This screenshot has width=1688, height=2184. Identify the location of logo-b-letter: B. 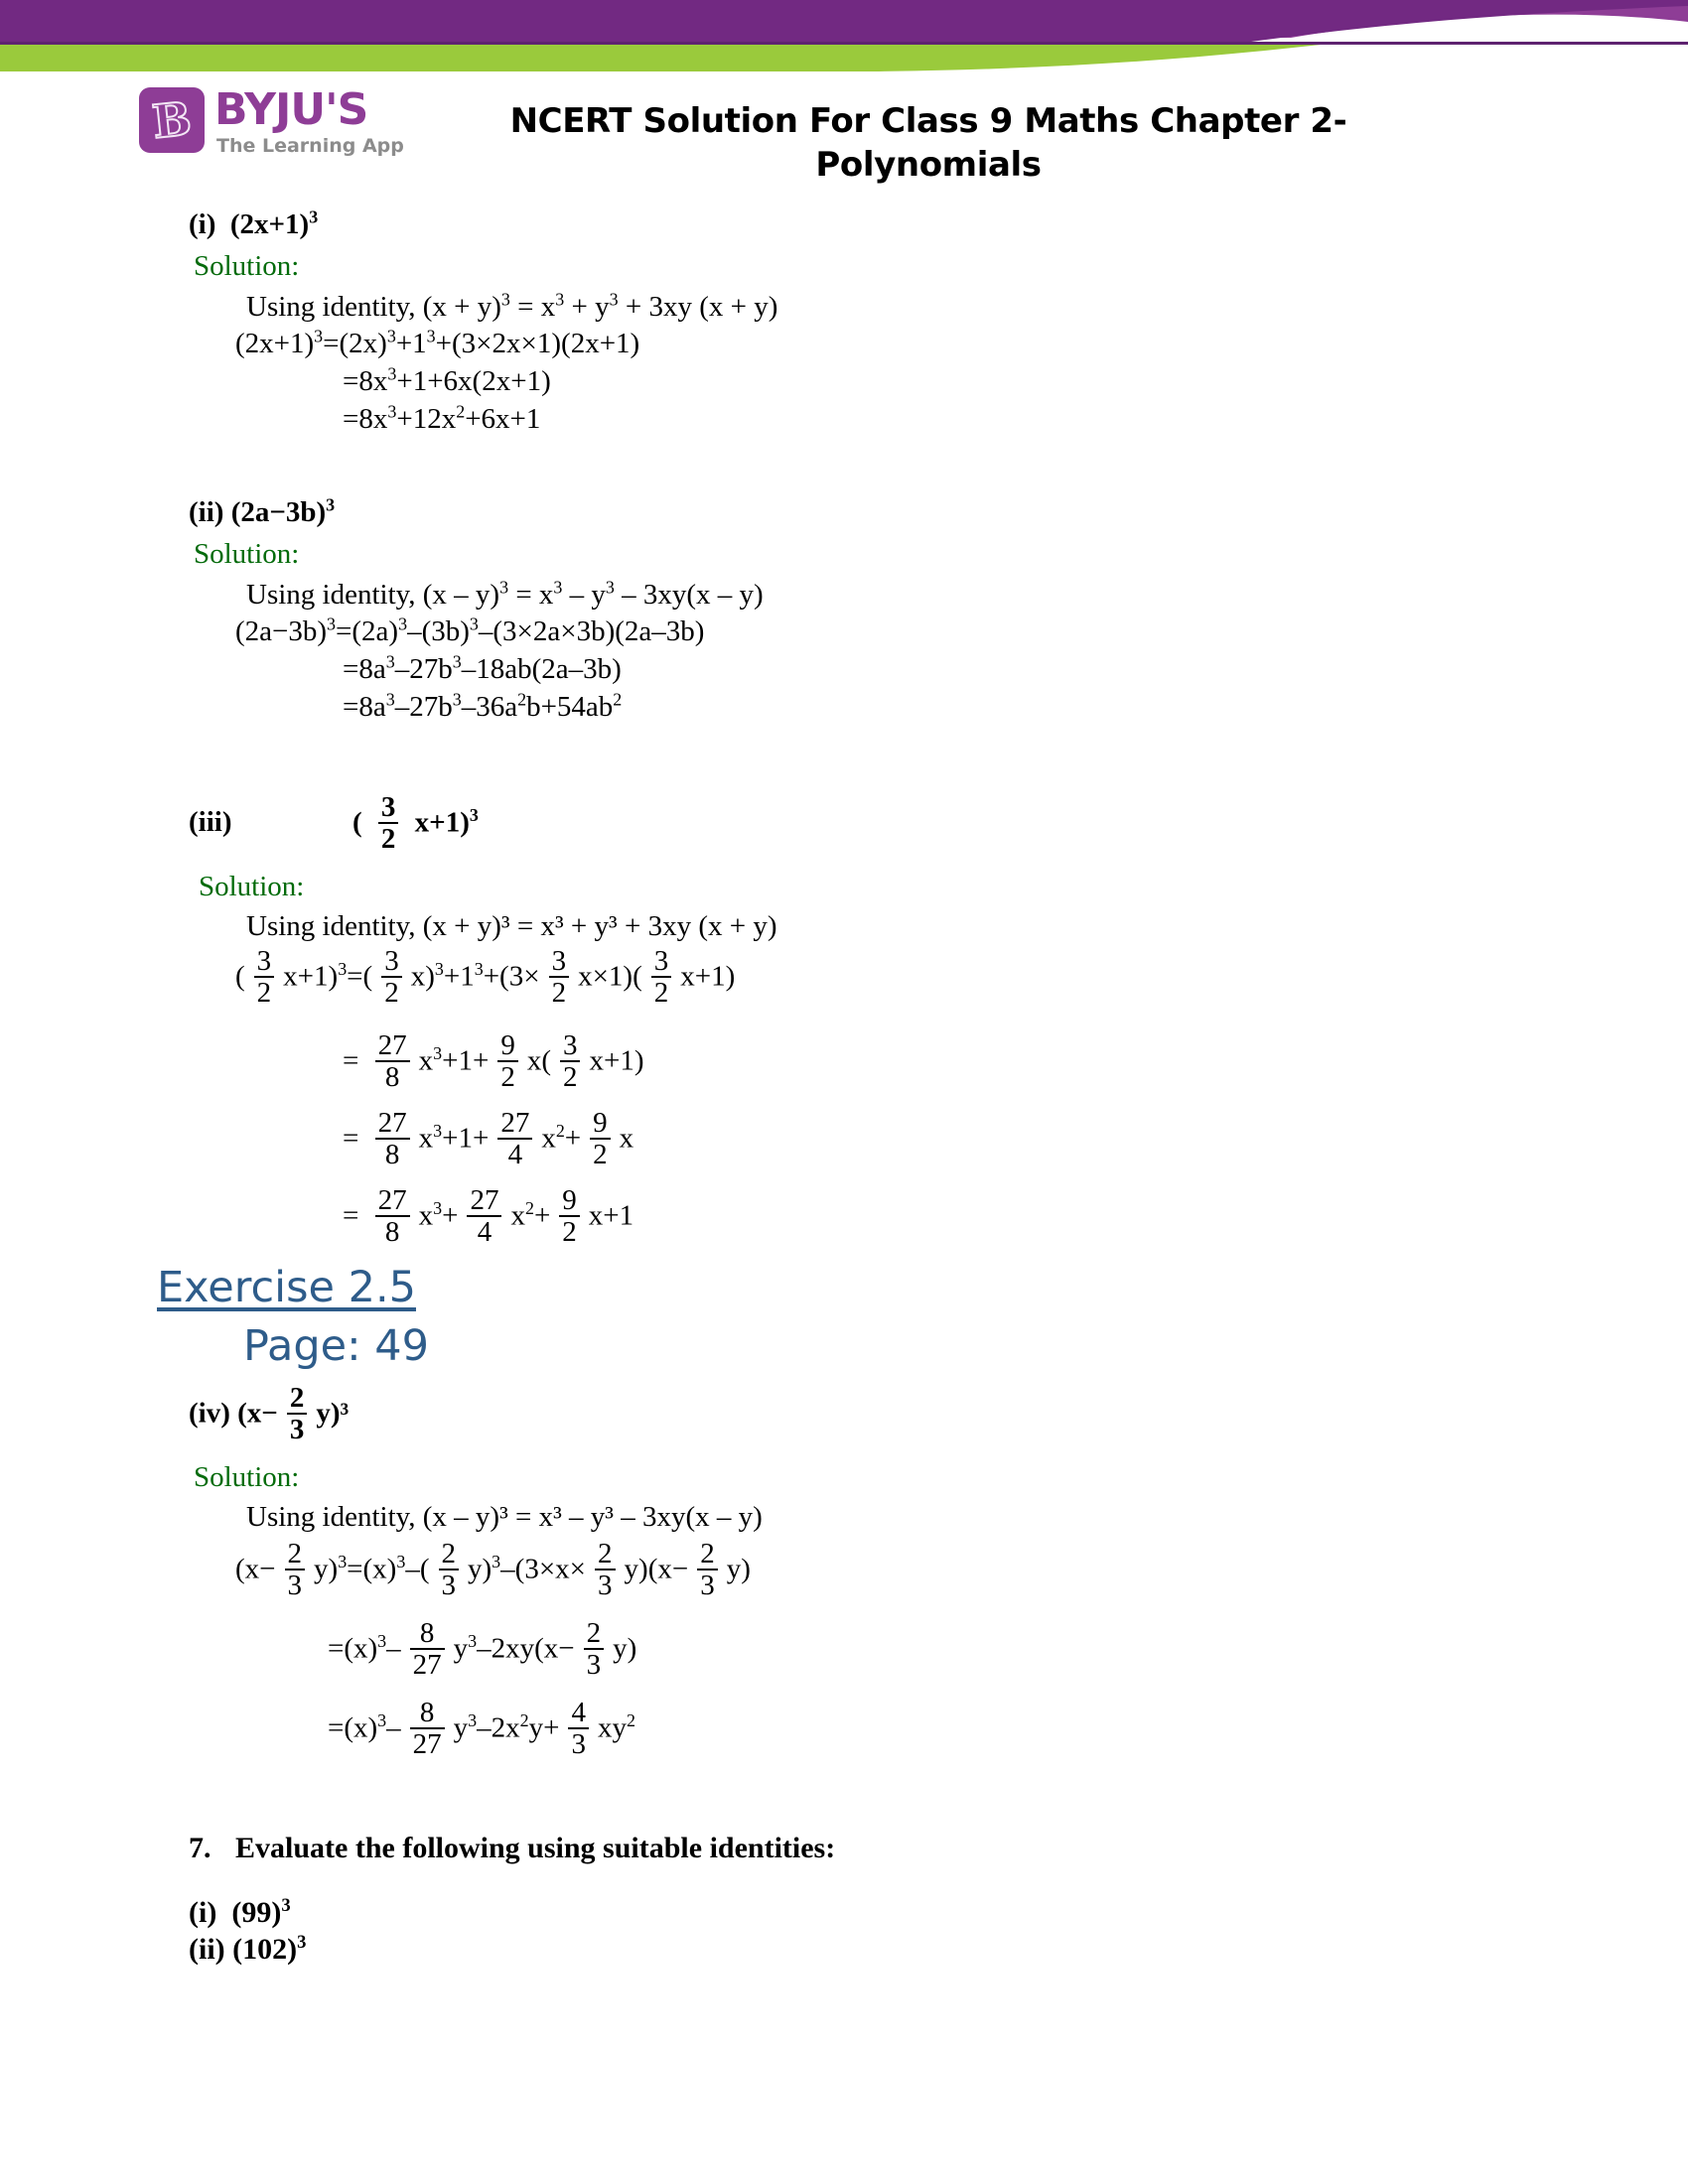
(172, 120).